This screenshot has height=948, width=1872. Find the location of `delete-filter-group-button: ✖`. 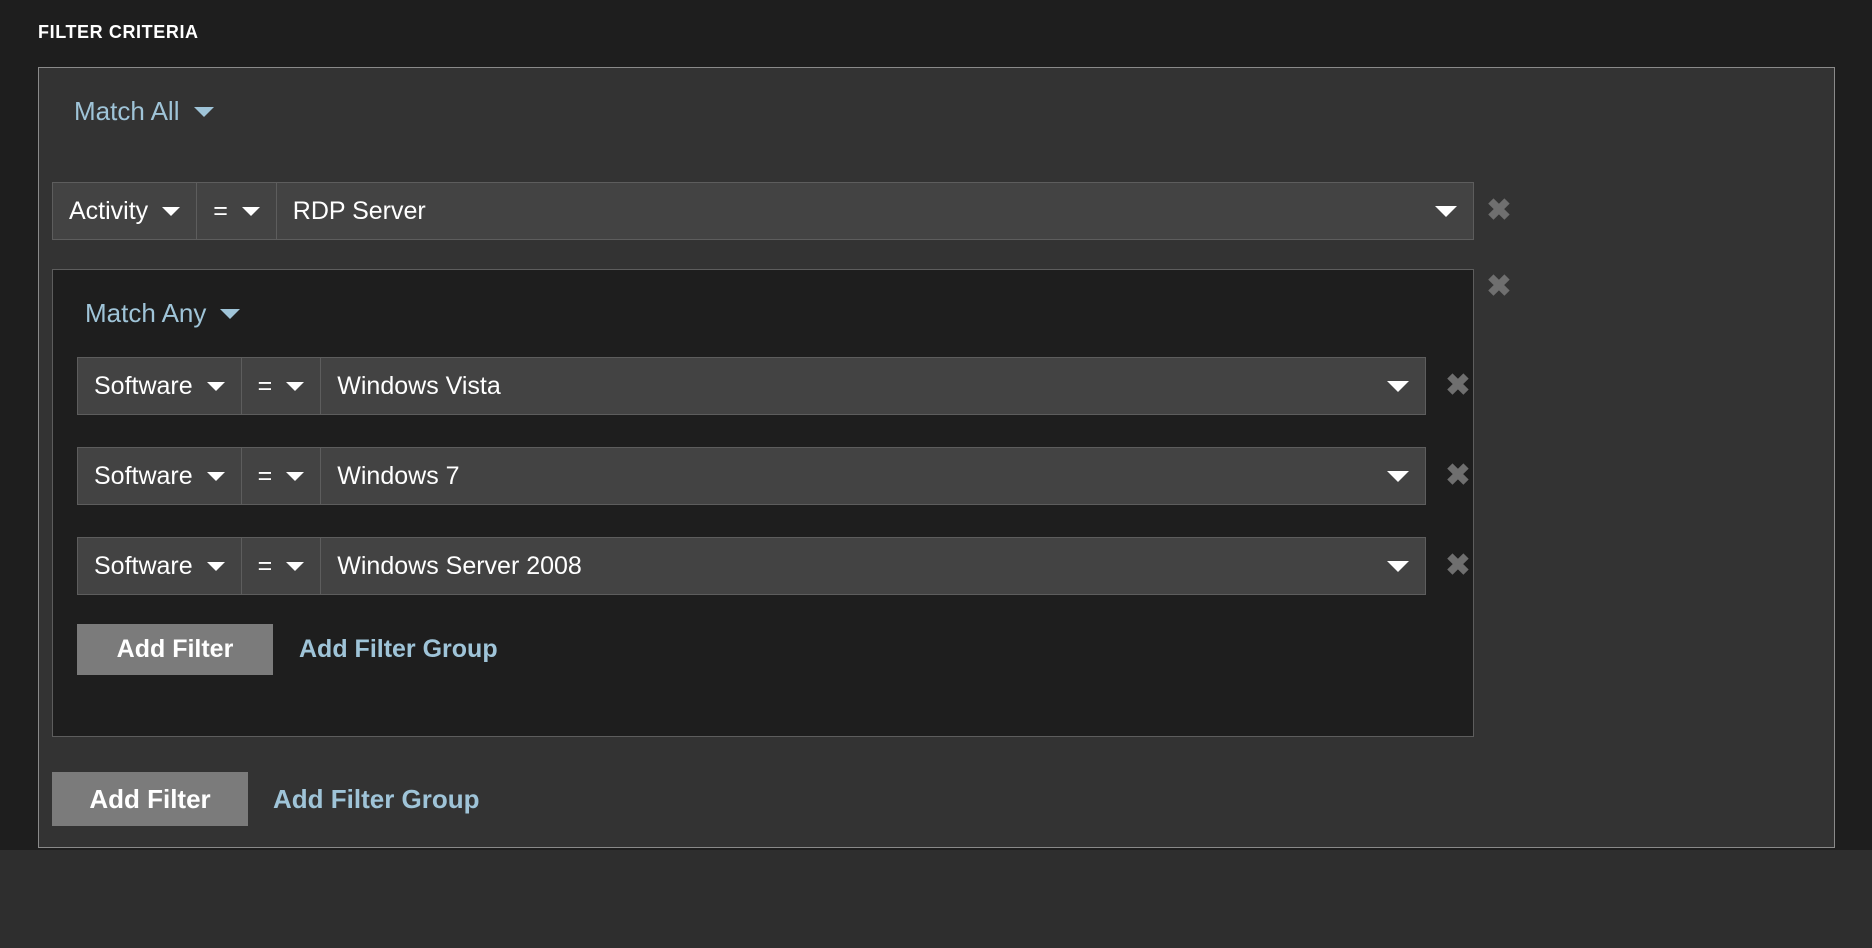

delete-filter-group-button: ✖ is located at coordinates (1499, 287).